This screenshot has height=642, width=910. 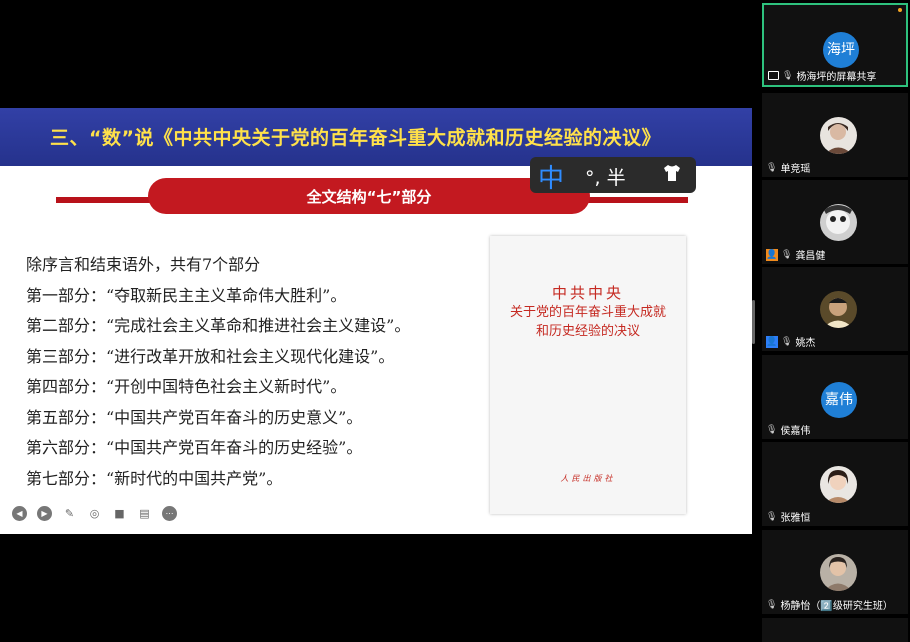 I want to click on participant-name-text: 张雅恒, so click(x=795, y=518).